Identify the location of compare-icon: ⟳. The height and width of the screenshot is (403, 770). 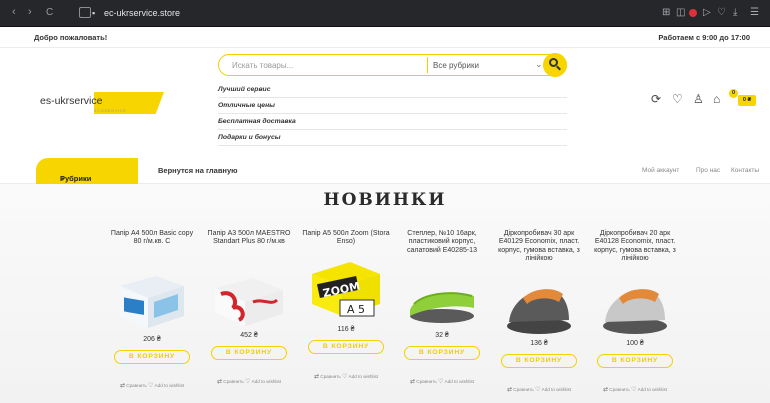
(656, 99).